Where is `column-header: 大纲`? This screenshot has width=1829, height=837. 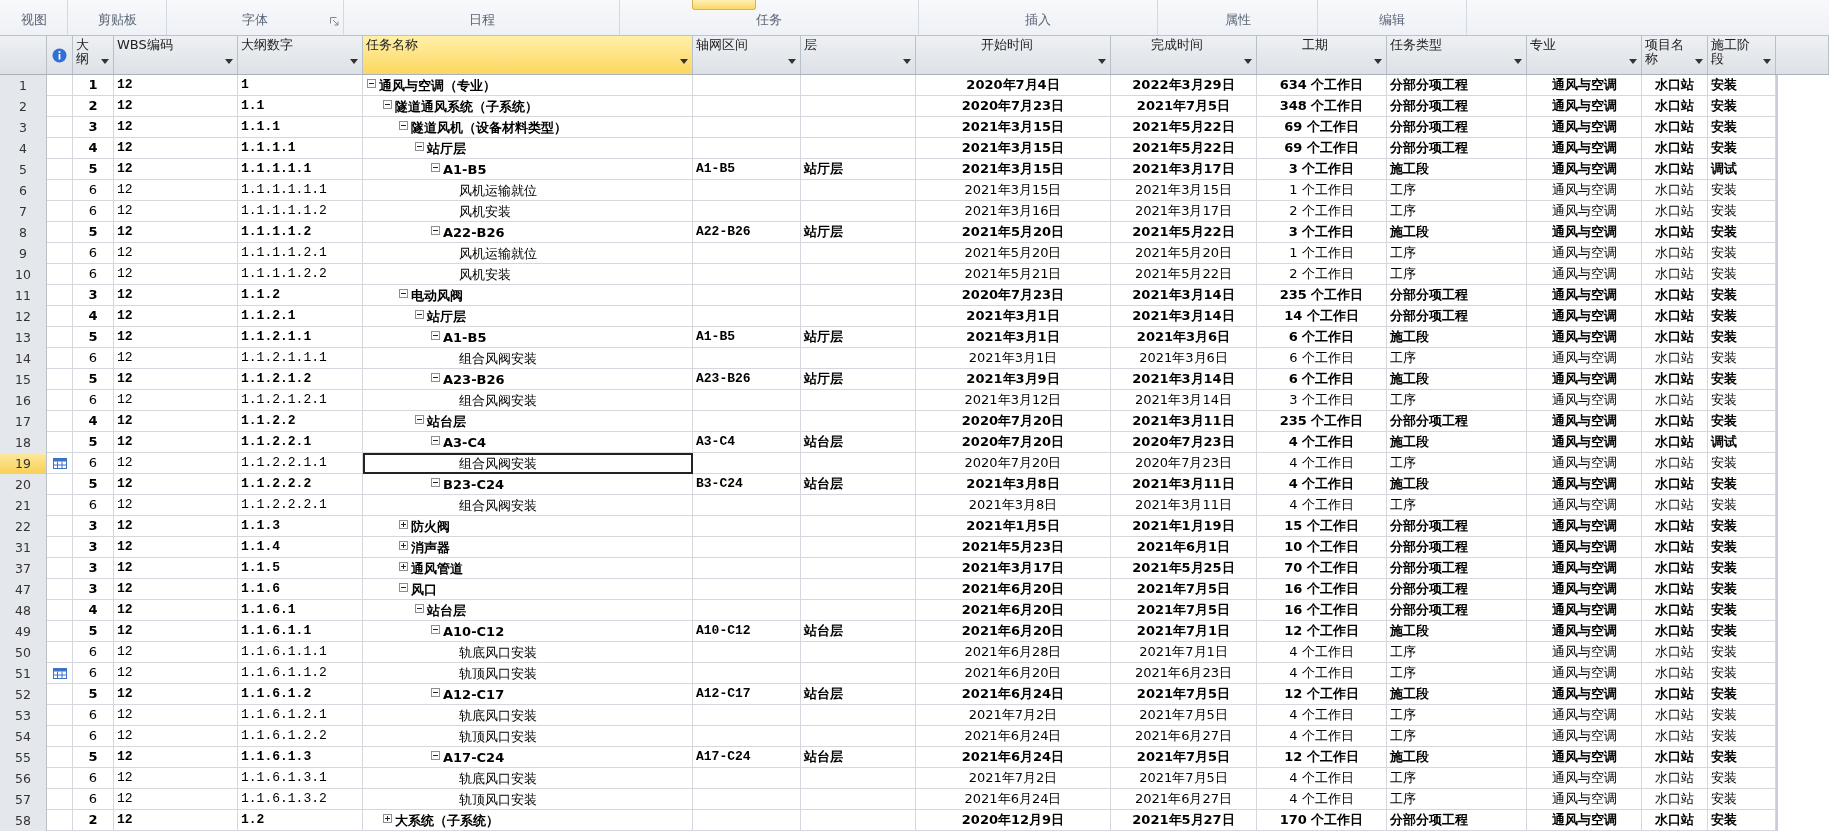
column-header: 大纲 is located at coordinates (93, 55).